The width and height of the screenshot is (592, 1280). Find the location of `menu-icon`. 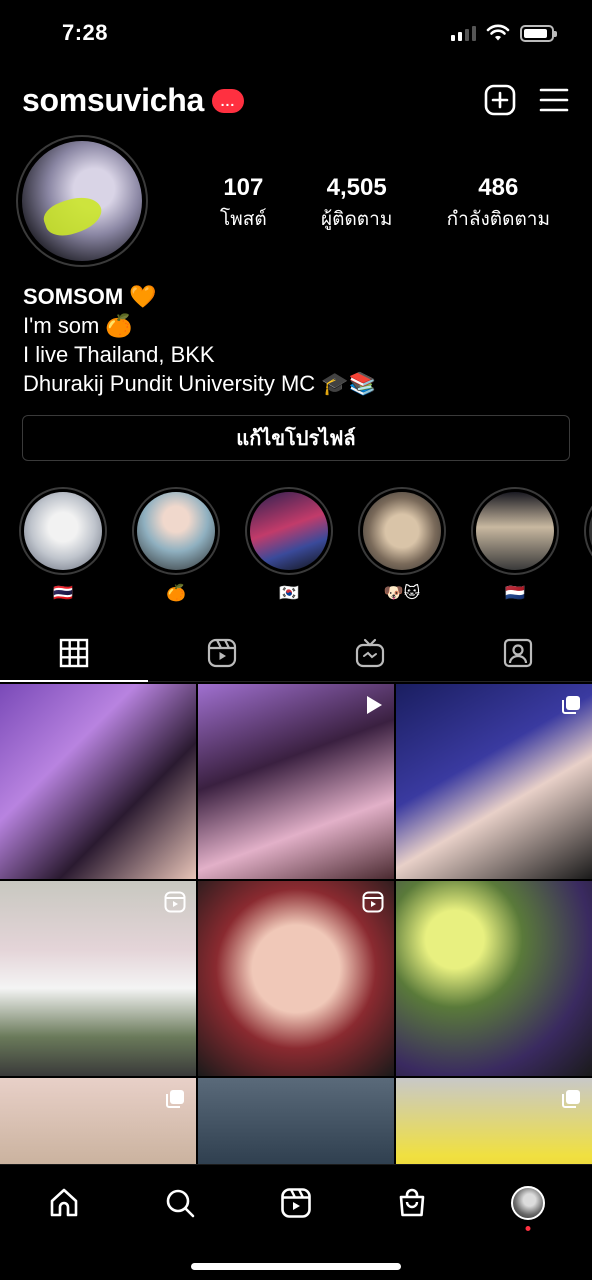

menu-icon is located at coordinates (554, 100).